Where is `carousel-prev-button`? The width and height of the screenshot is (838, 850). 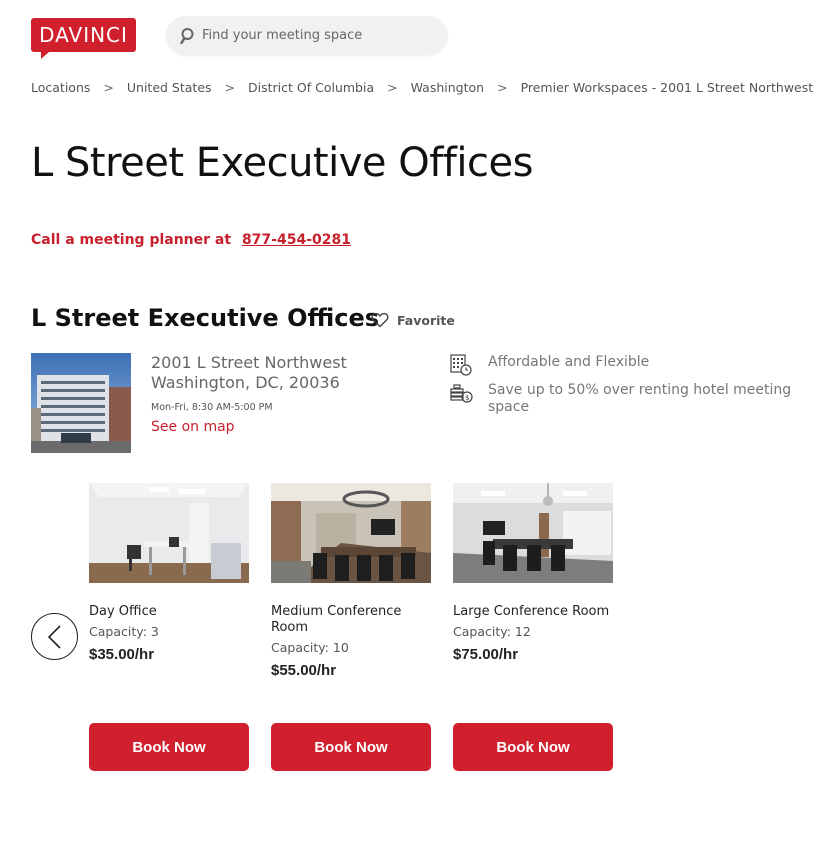 carousel-prev-button is located at coordinates (54, 636).